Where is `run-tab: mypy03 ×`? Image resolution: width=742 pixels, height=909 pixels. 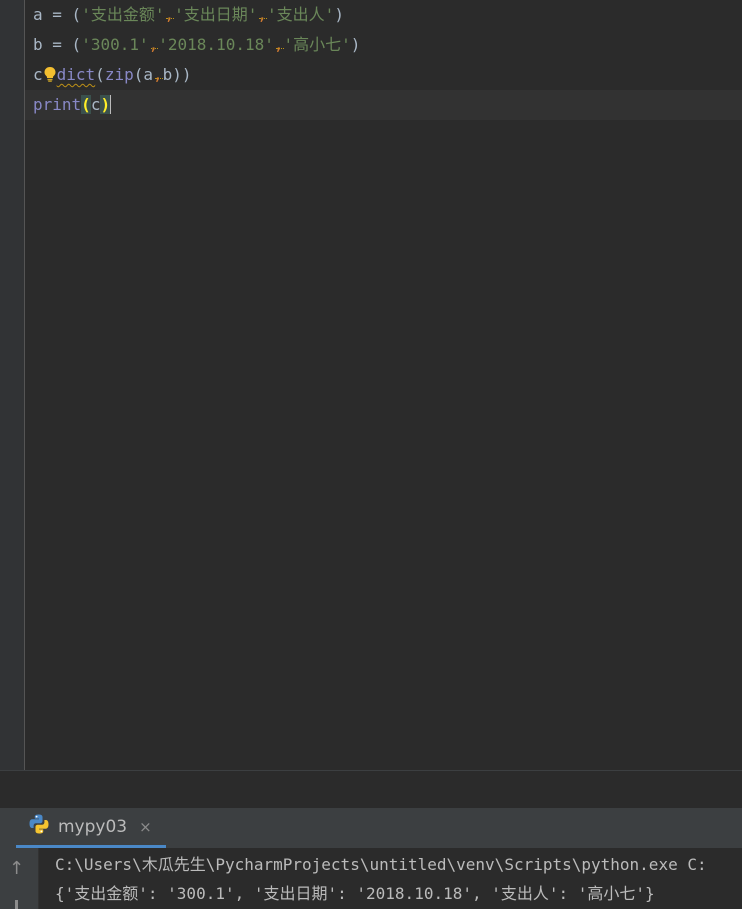
run-tab: mypy03 × is located at coordinates (91, 828).